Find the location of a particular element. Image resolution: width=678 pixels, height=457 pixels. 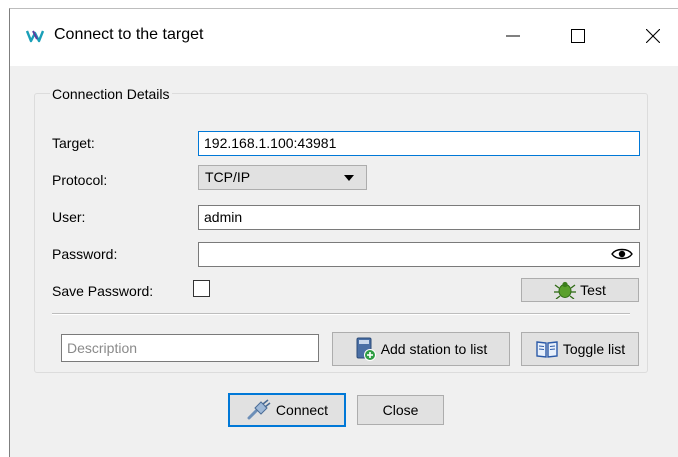

protocol-label: Protocol: is located at coordinates (80, 180).